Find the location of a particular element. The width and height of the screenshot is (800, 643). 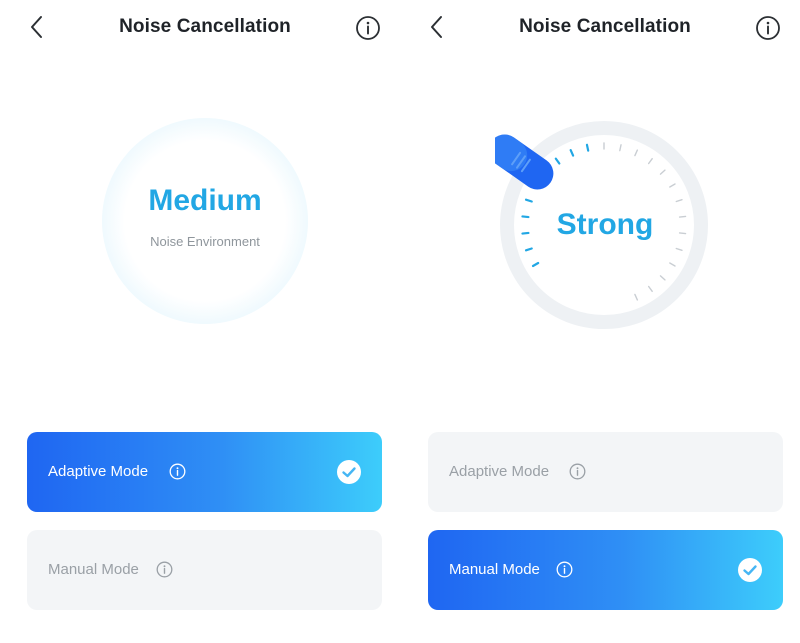

noise-level-value: Medium is located at coordinates (205, 200).